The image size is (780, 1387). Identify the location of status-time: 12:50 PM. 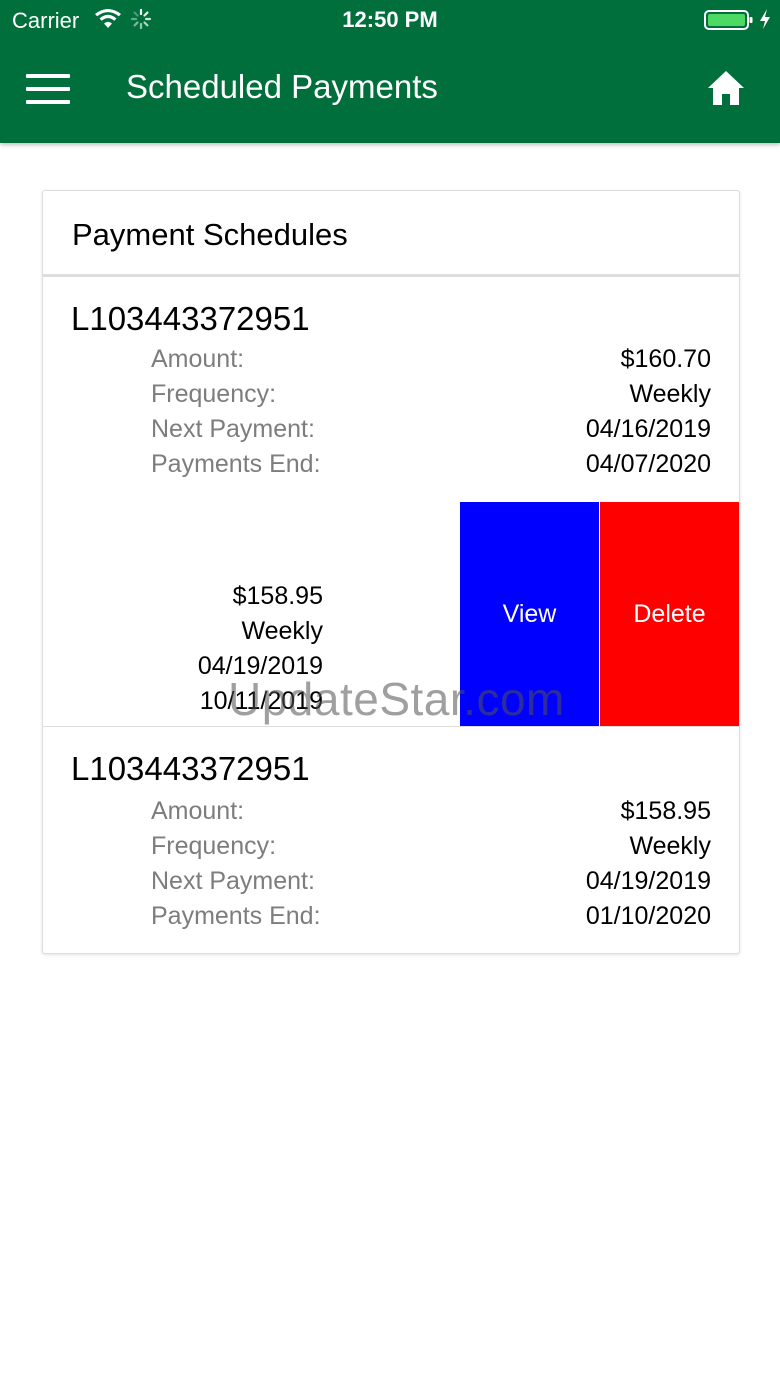
(390, 19).